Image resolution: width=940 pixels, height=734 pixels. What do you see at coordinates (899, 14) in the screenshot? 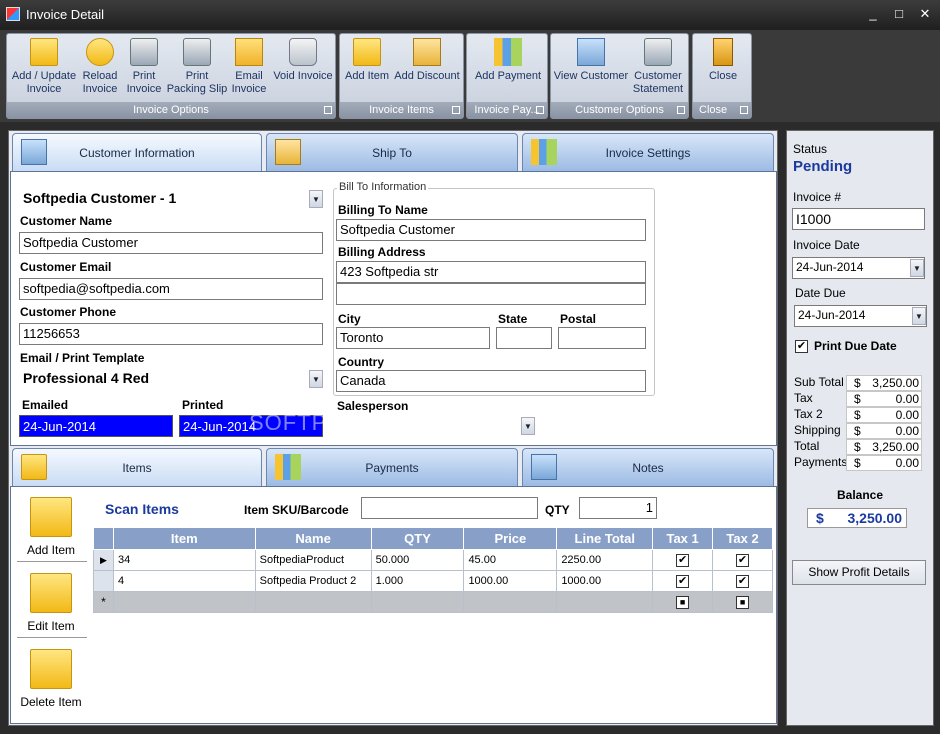
I see `maximize-button: □` at bounding box center [899, 14].